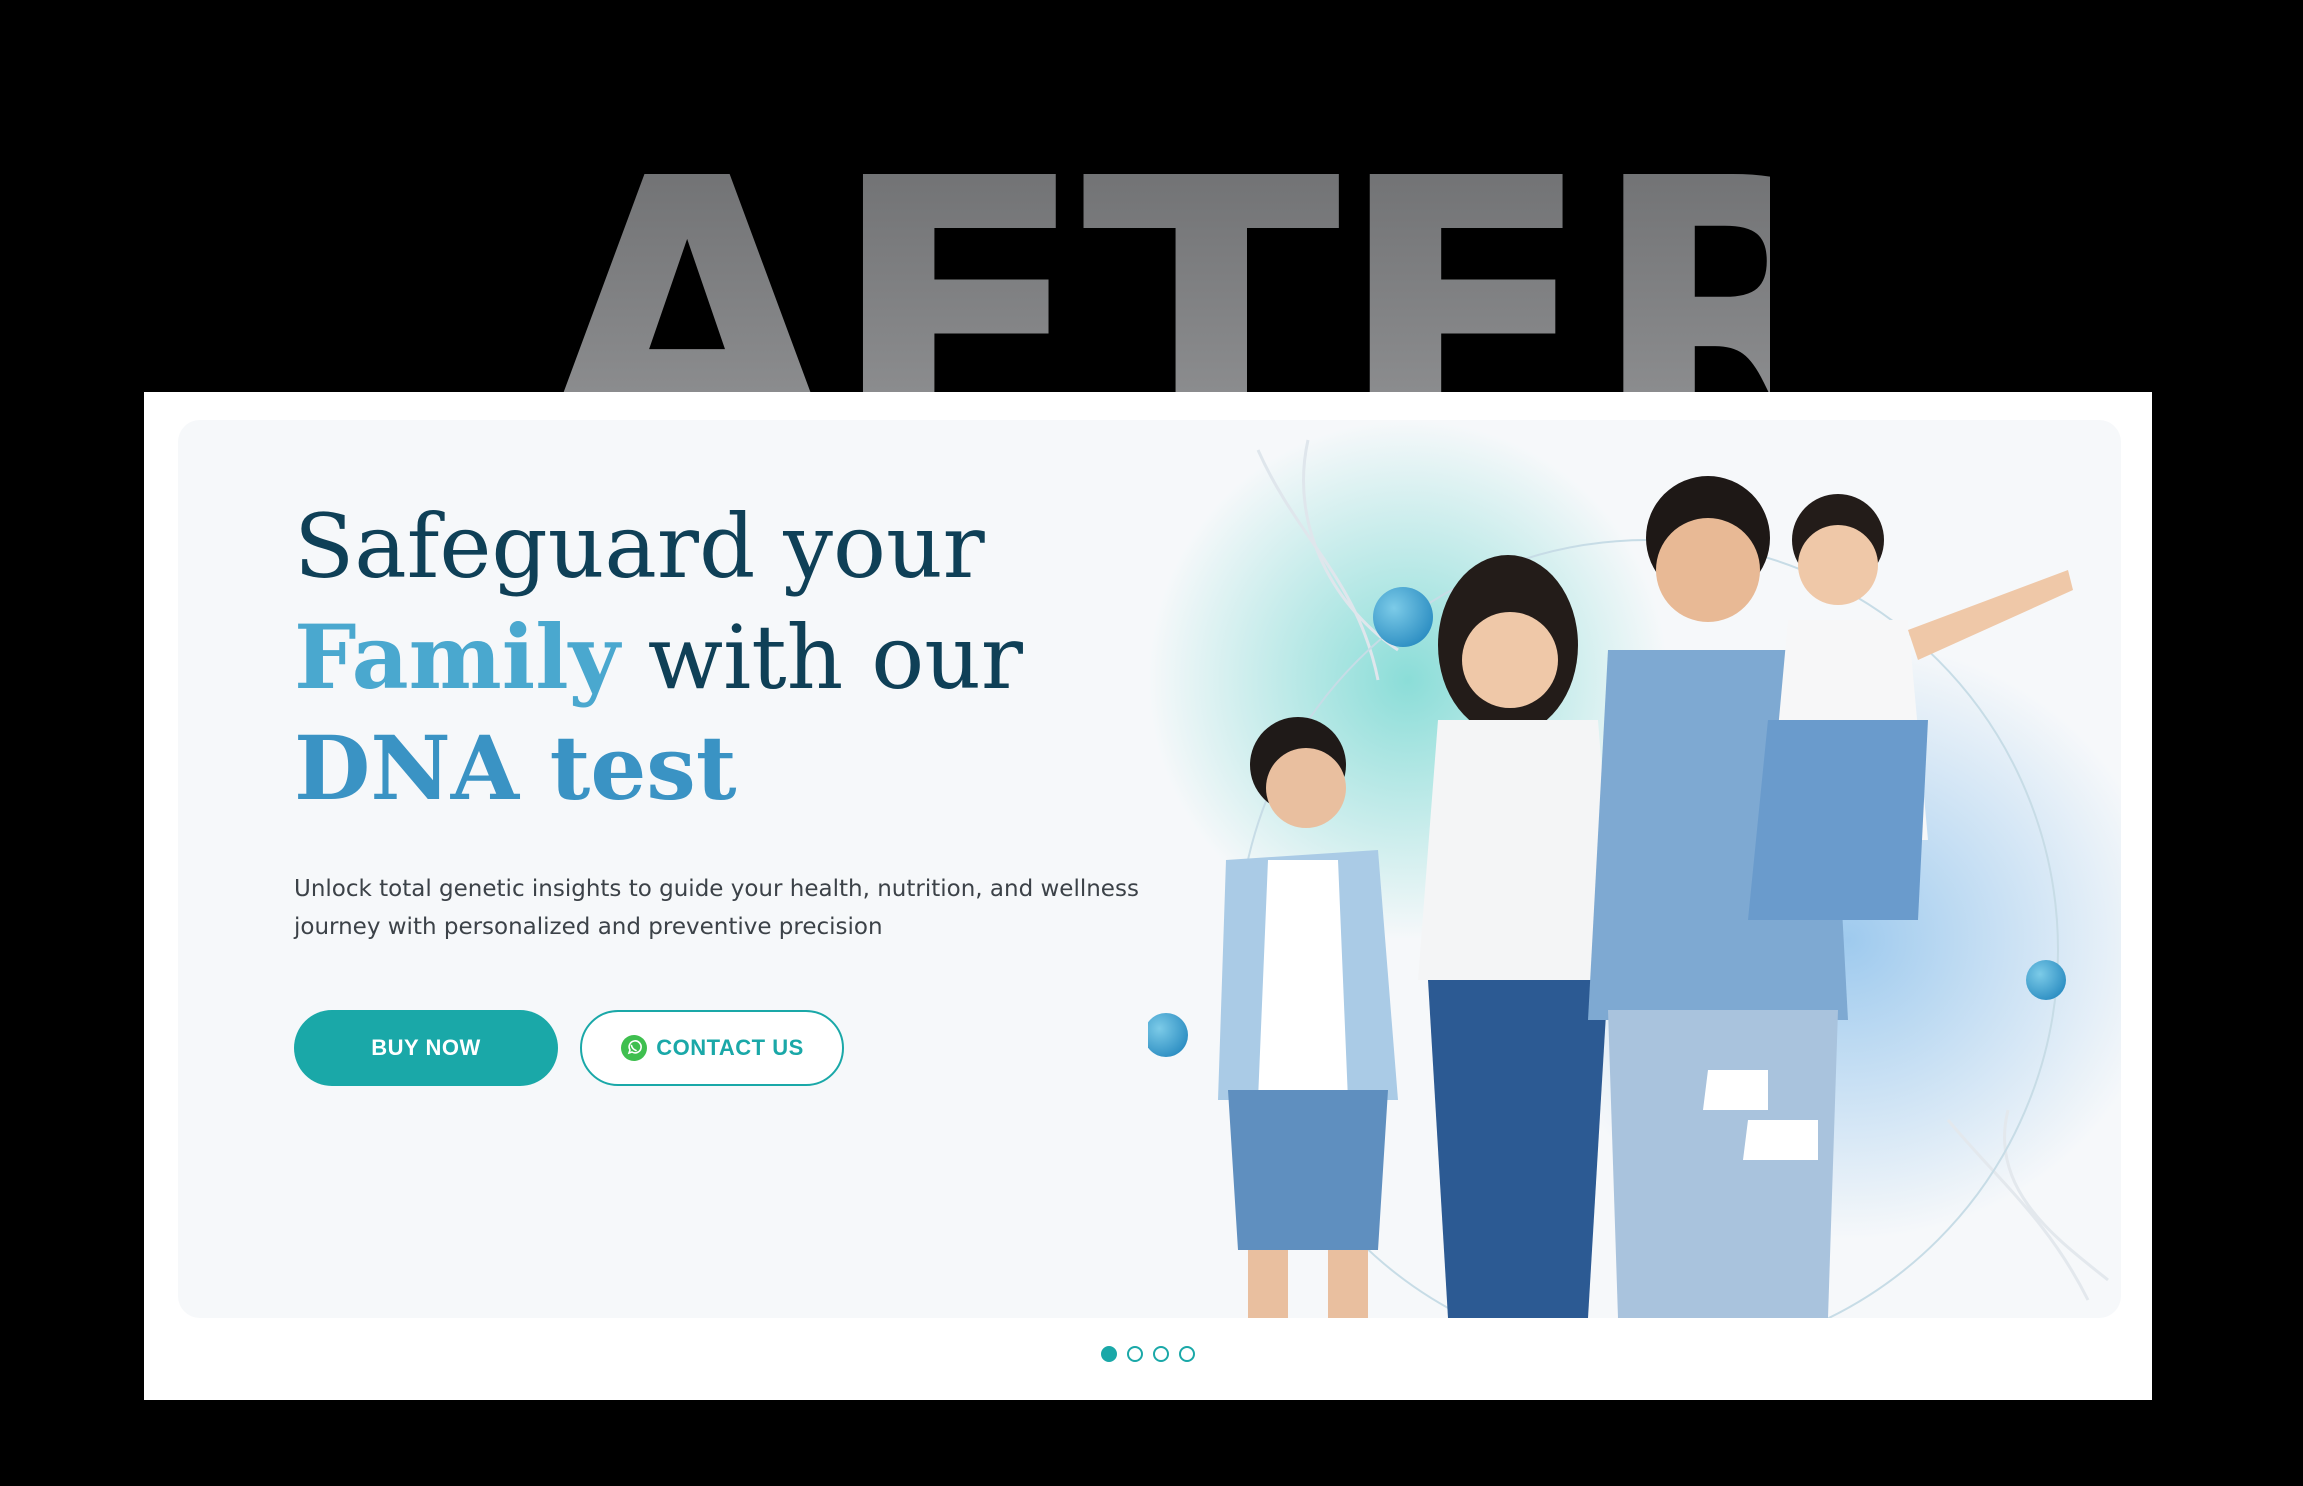 The image size is (2303, 1486). What do you see at coordinates (515, 768) in the screenshot?
I see `headline-line-3: DNA test` at bounding box center [515, 768].